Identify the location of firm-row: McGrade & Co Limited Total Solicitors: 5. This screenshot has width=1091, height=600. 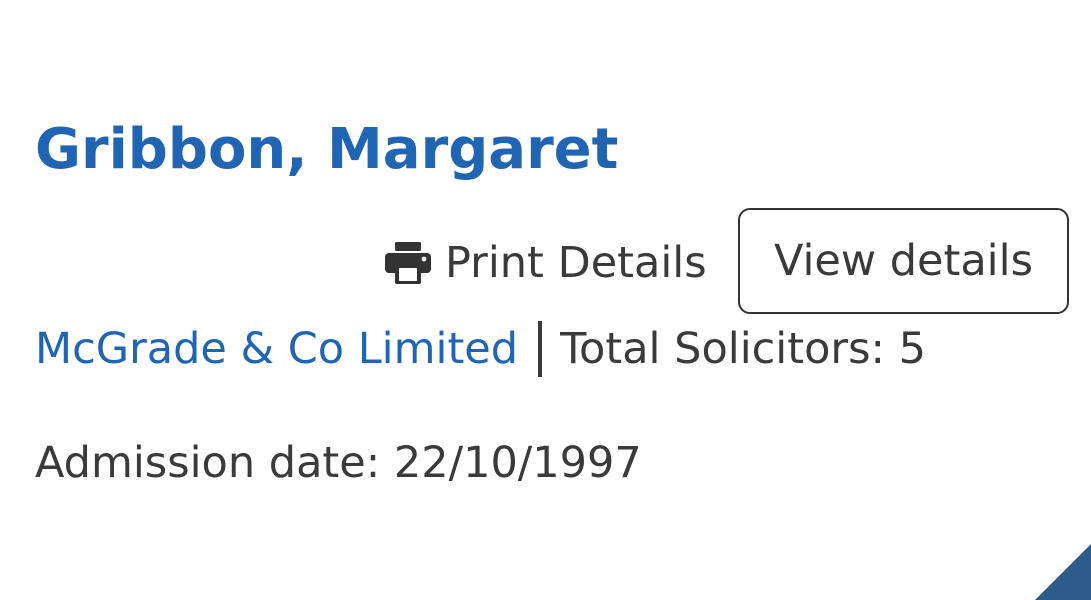
(480, 349).